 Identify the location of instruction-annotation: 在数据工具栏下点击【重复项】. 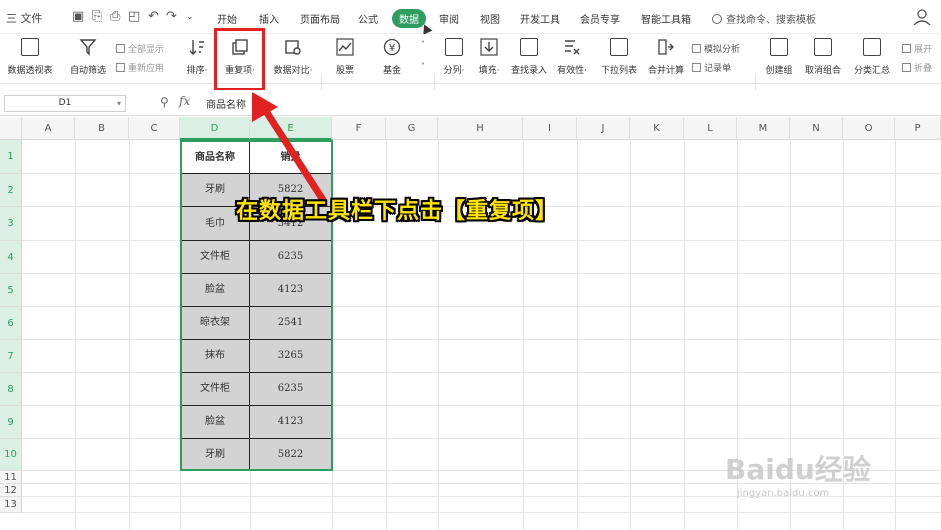
(397, 211).